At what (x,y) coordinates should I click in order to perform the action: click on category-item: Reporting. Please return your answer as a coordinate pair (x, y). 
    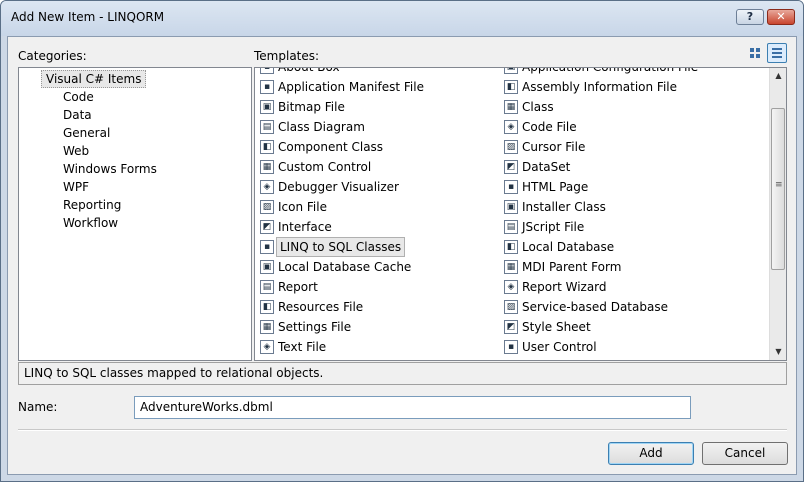
    Looking at the image, I should click on (92, 205).